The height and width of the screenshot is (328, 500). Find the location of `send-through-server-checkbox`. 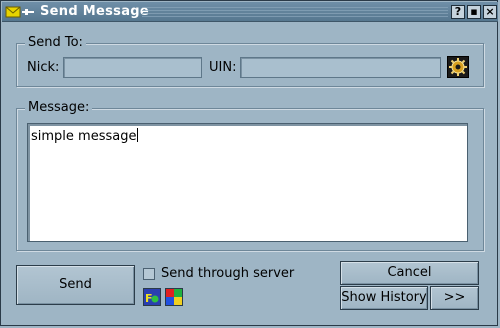

send-through-server-checkbox is located at coordinates (149, 274).